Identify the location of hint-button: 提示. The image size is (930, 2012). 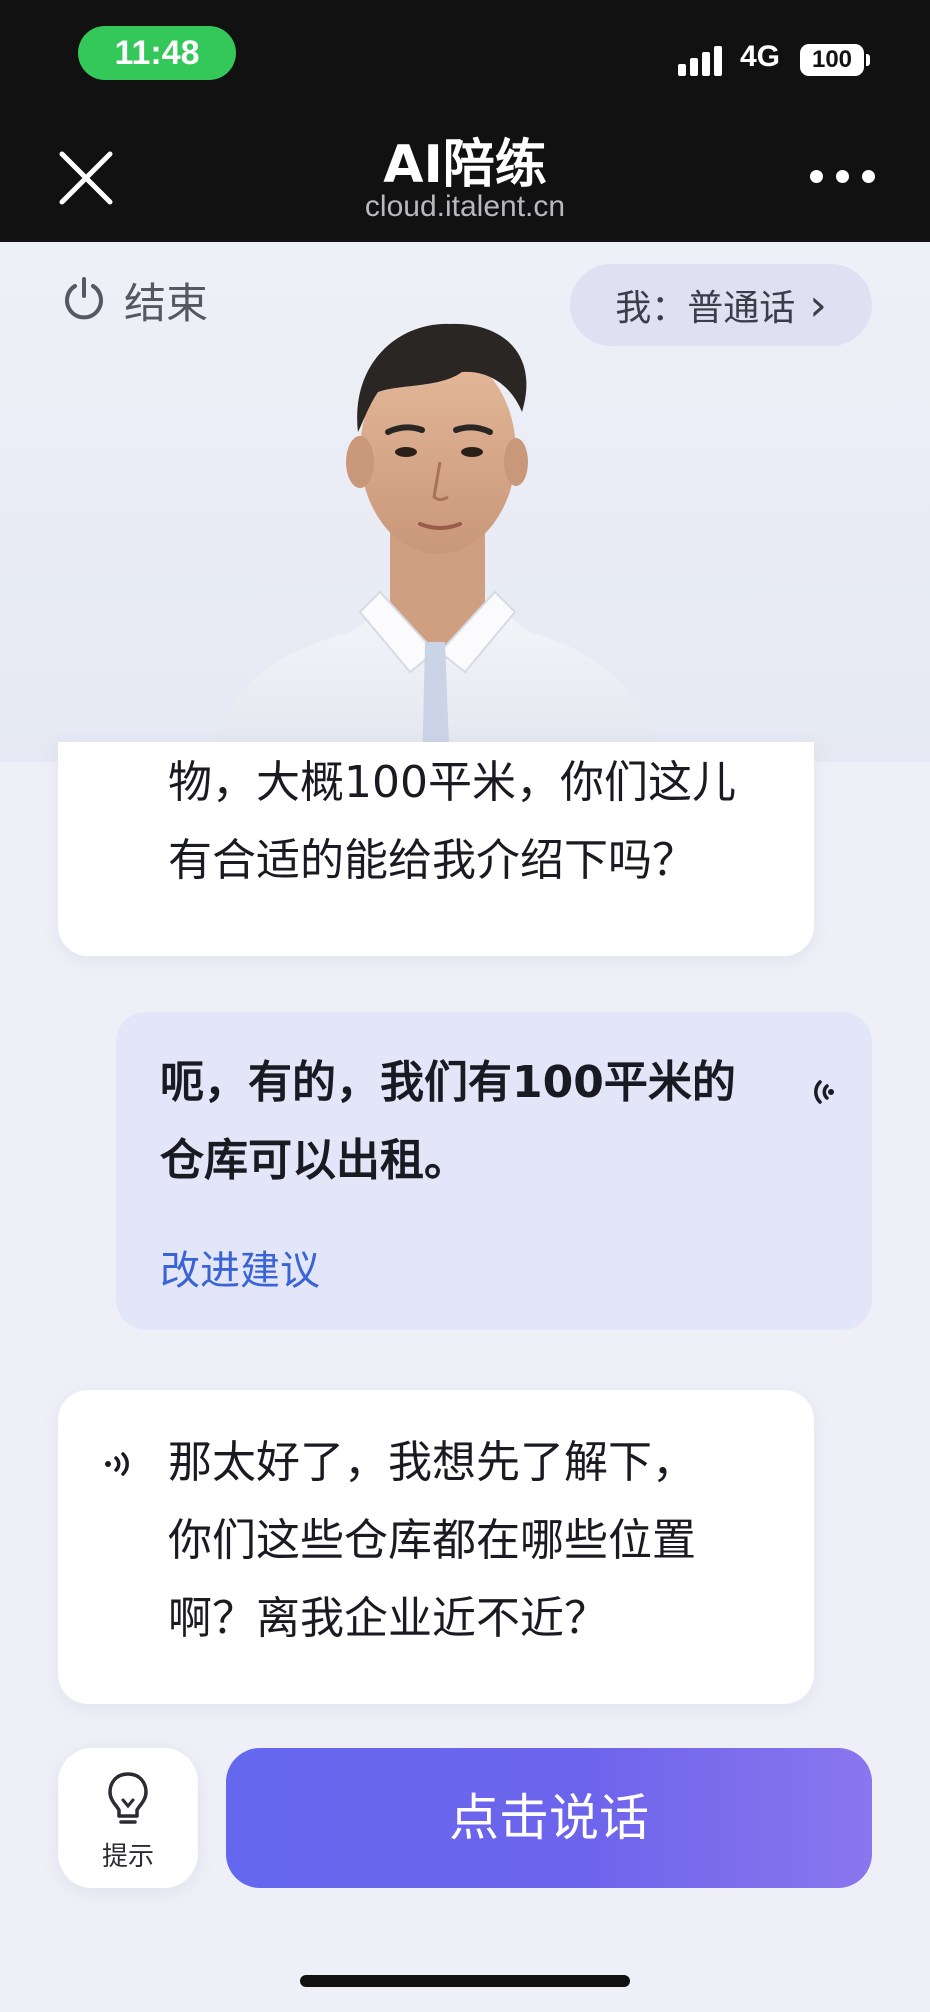
(128, 1818).